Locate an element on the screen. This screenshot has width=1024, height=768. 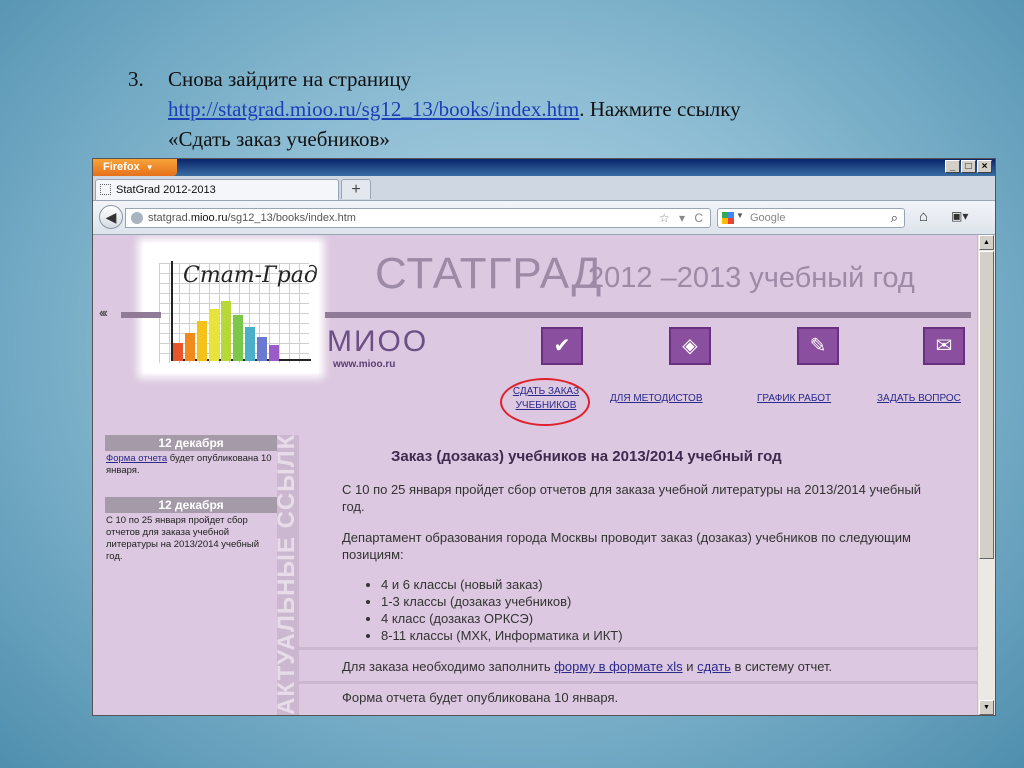
scroll-up-button: ▲ is located at coordinates (986, 242).